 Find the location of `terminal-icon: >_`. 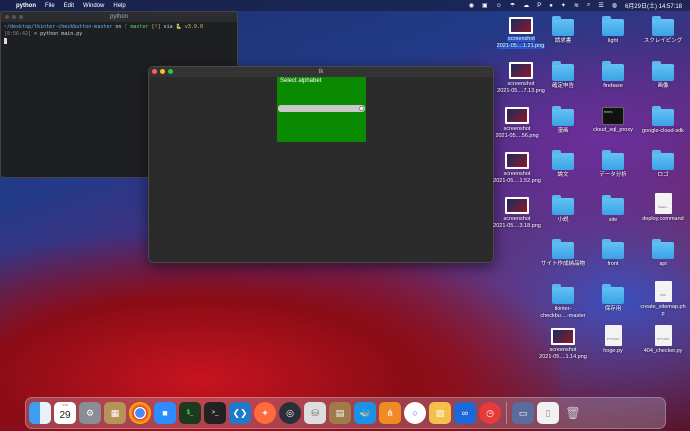

terminal-icon: >_ is located at coordinates (215, 413).